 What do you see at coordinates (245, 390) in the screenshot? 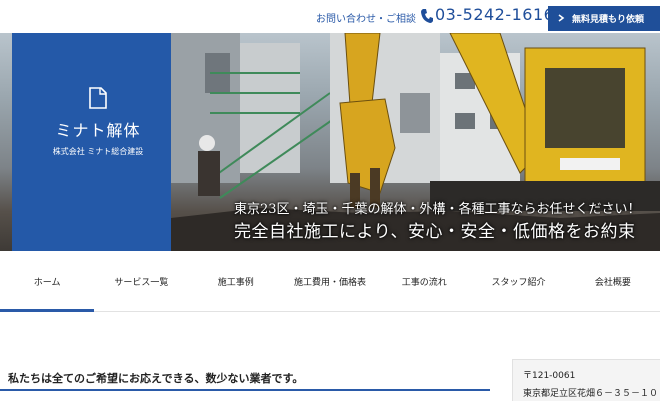
I see `heading-underline` at bounding box center [245, 390].